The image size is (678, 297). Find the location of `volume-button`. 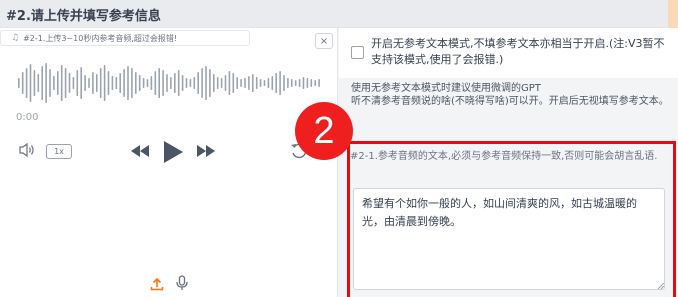

volume-button is located at coordinates (27, 150).